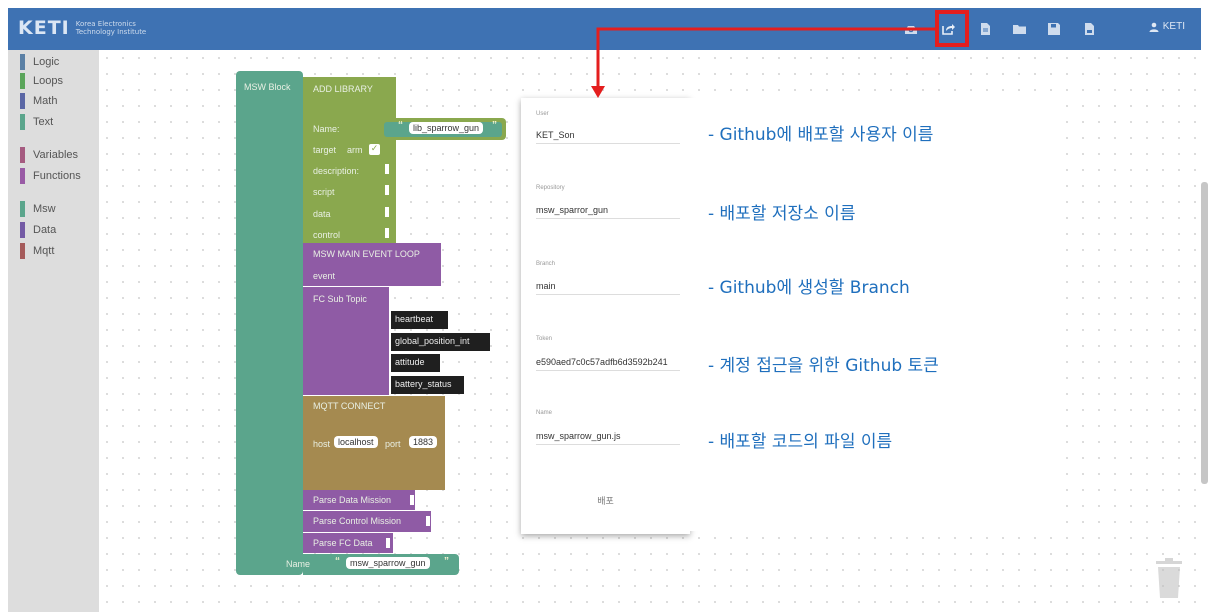 This screenshot has width=1209, height=614. Describe the element at coordinates (38, 230) in the screenshot. I see `toolbox-category-data: Data` at that location.